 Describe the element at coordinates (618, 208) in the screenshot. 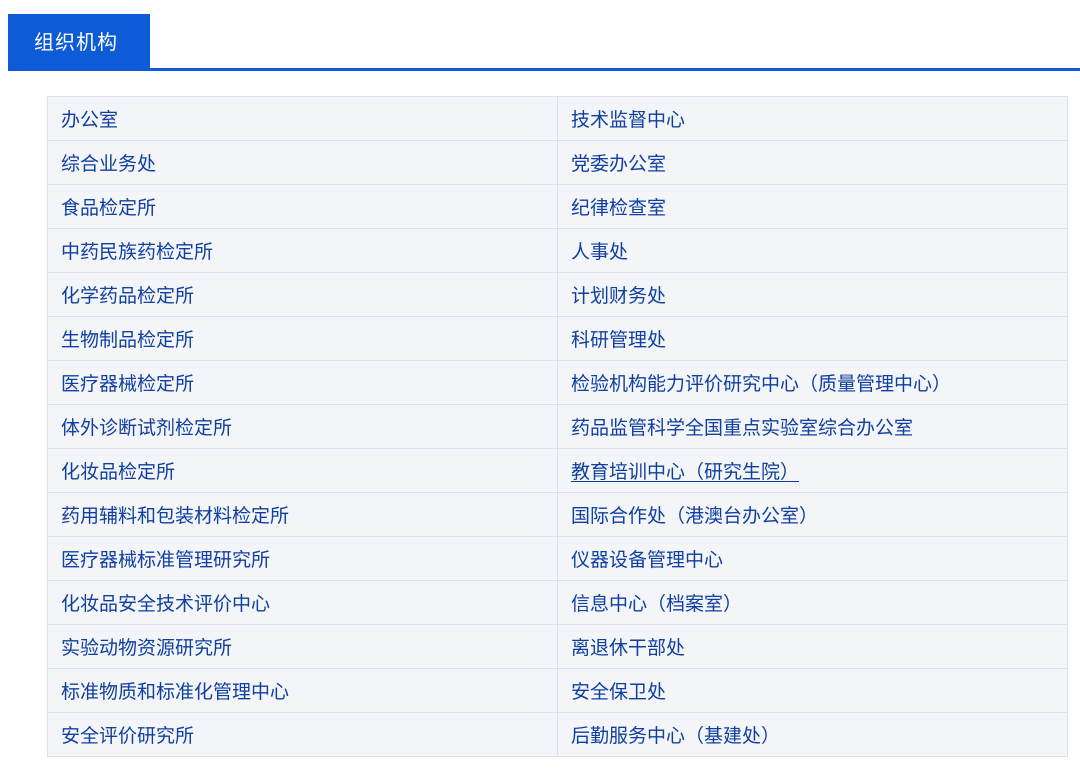

I see `org-link-discipline-inspection: 纪律检查室` at that location.